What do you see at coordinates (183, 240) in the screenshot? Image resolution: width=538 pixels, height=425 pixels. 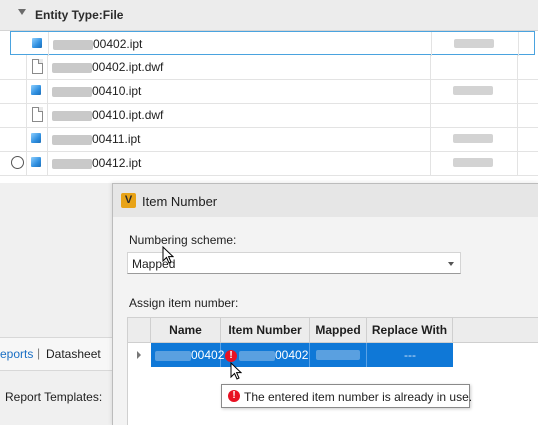 I see `numbering-scheme-label: Numbering scheme:` at bounding box center [183, 240].